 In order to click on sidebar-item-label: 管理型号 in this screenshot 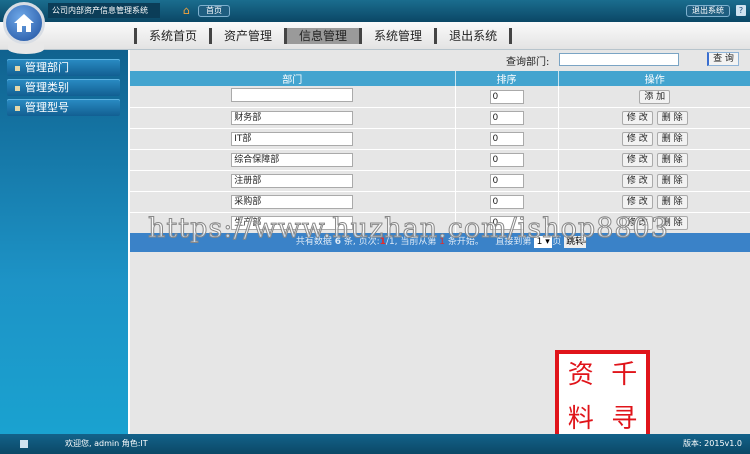, I will do `click(47, 107)`.